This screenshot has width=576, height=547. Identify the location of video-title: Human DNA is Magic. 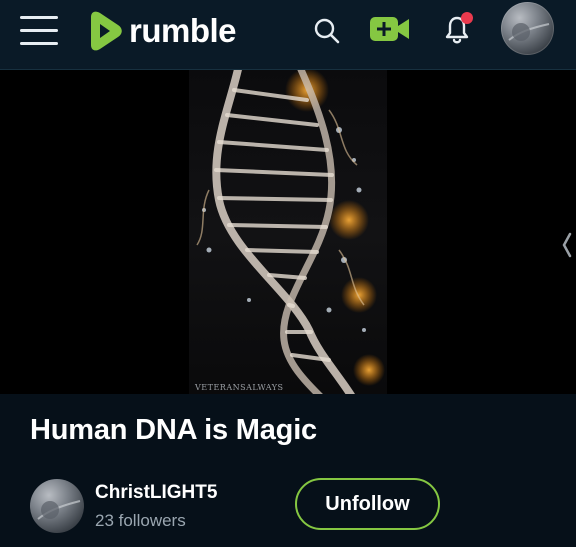
(173, 430).